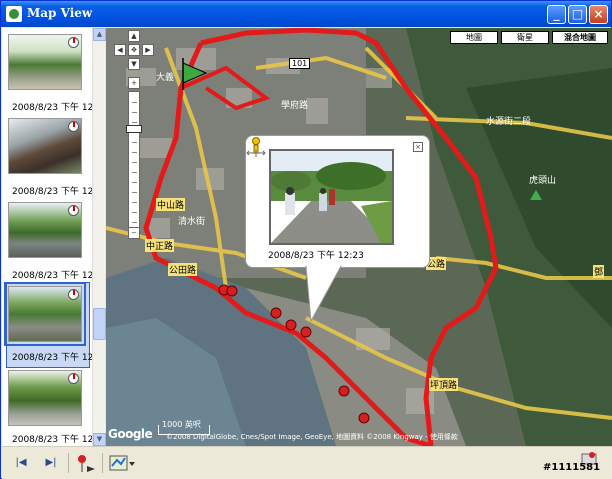 The width and height of the screenshot is (612, 479). I want to click on photo-info-popup: × 2008/8/23 下午 12:23, so click(337, 201).